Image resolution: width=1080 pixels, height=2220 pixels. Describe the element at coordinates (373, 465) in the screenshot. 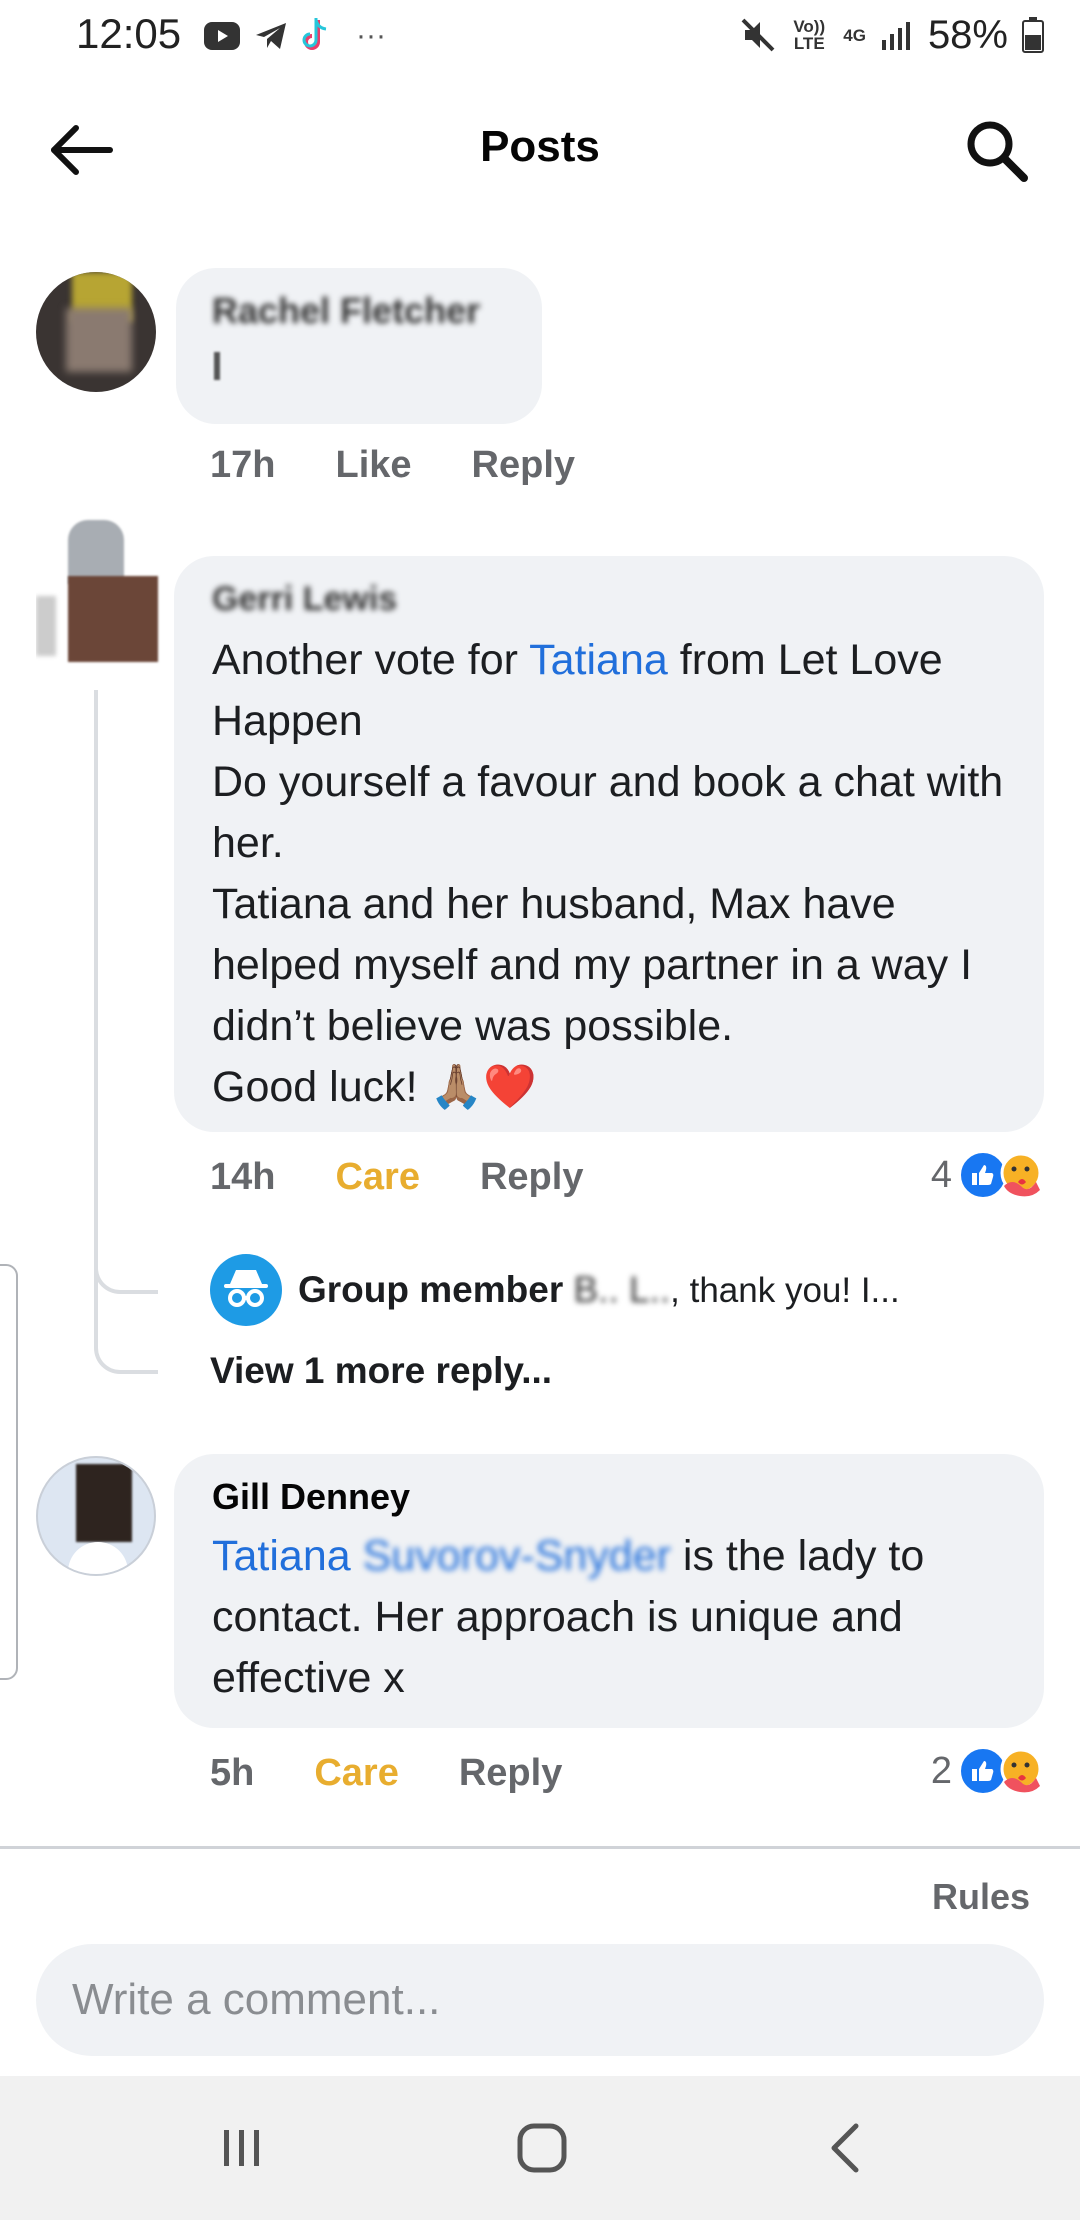

I see `like-button: Like` at that location.